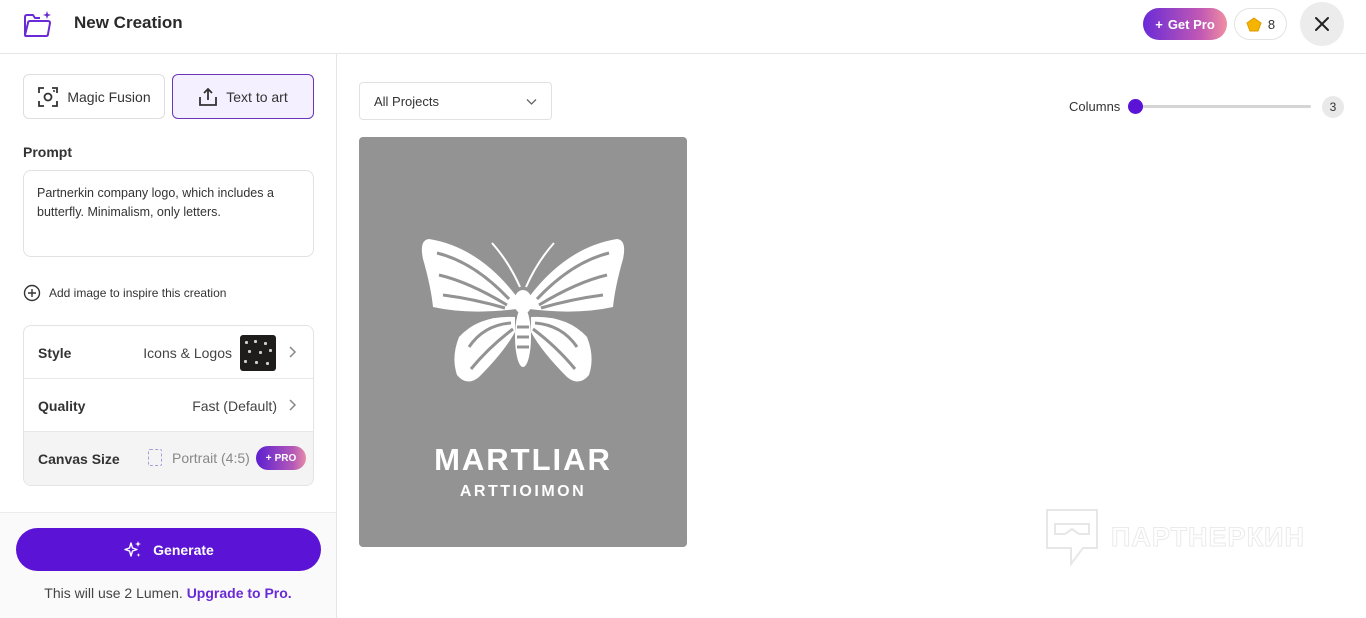 This screenshot has height=618, width=1366. What do you see at coordinates (79, 459) in the screenshot?
I see `canvas-size-label: Canvas Size` at bounding box center [79, 459].